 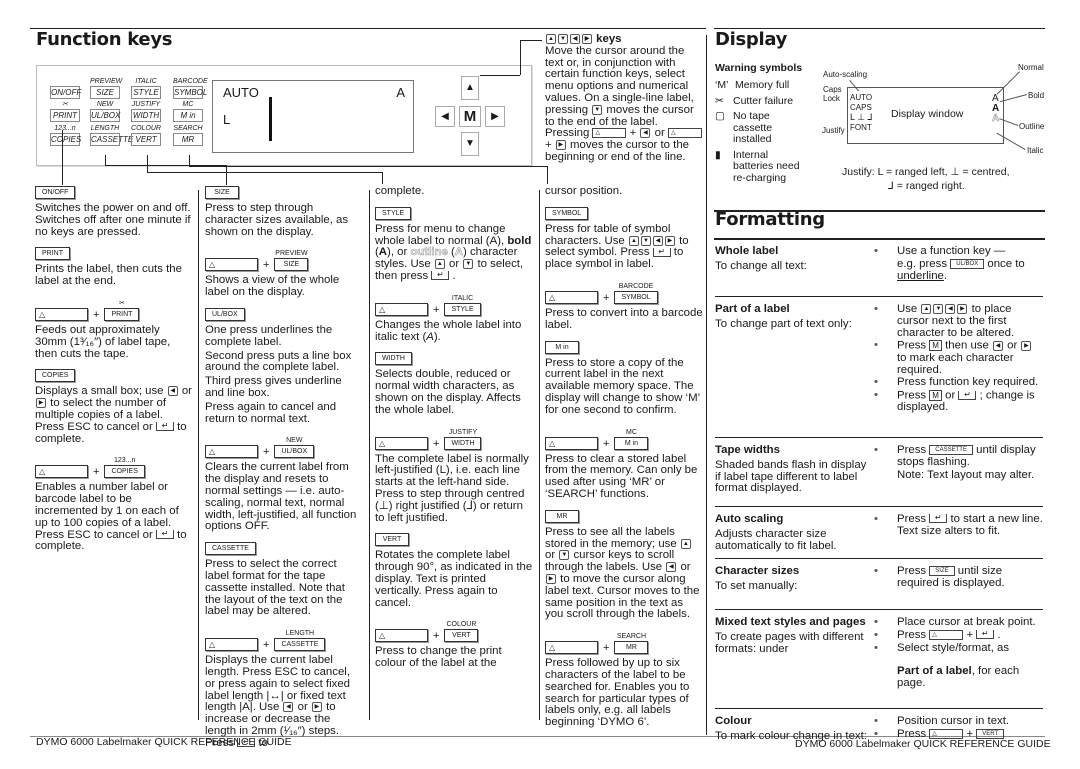 What do you see at coordinates (105, 111) in the screenshot?
I see `panel-key-ul-box: NEW UL/BOX` at bounding box center [105, 111].